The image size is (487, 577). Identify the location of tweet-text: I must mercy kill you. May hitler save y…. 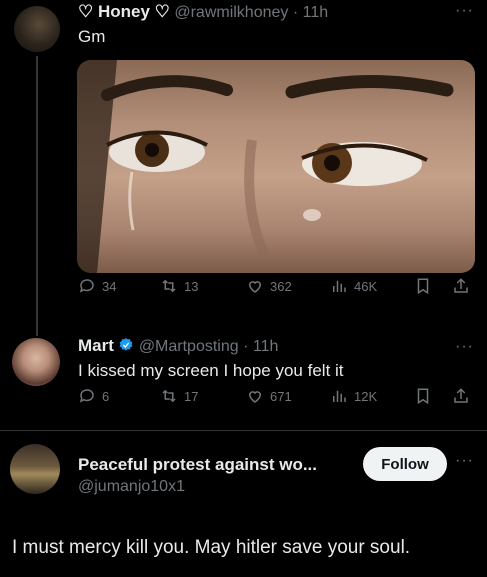
(211, 547).